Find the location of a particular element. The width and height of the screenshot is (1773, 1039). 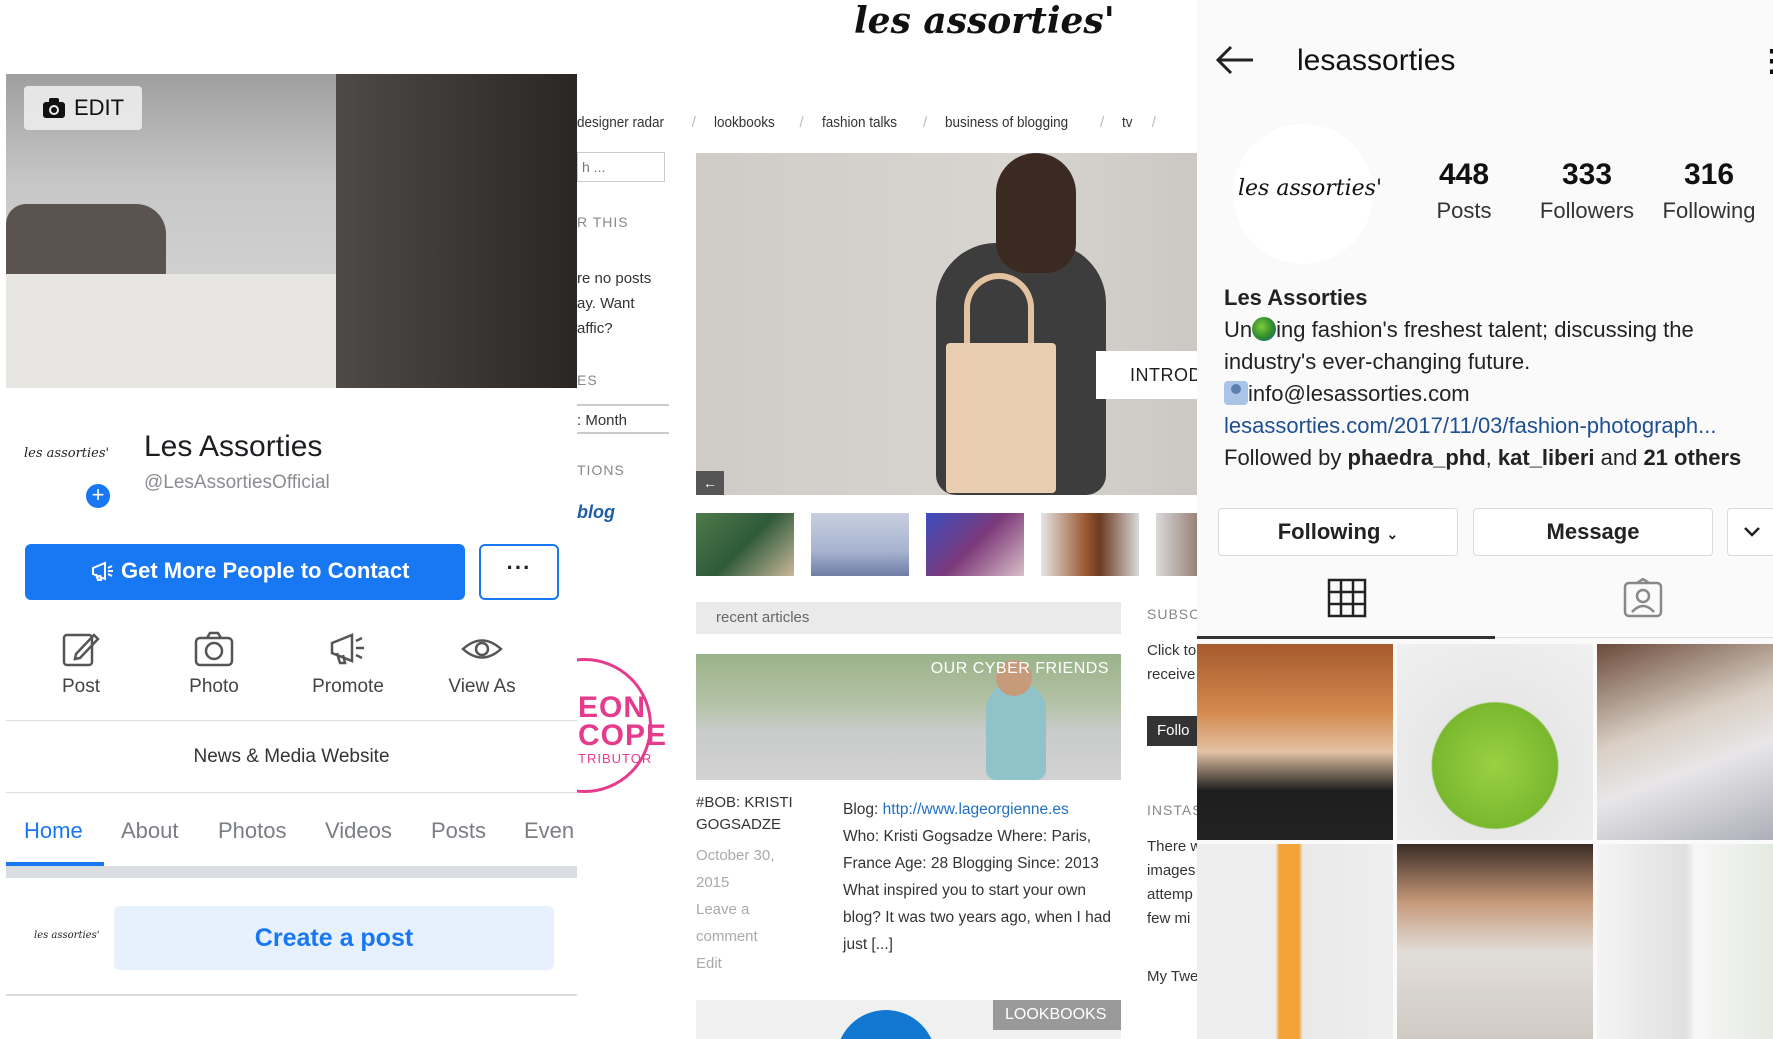

stat-label: Followers is located at coordinates (1587, 210).